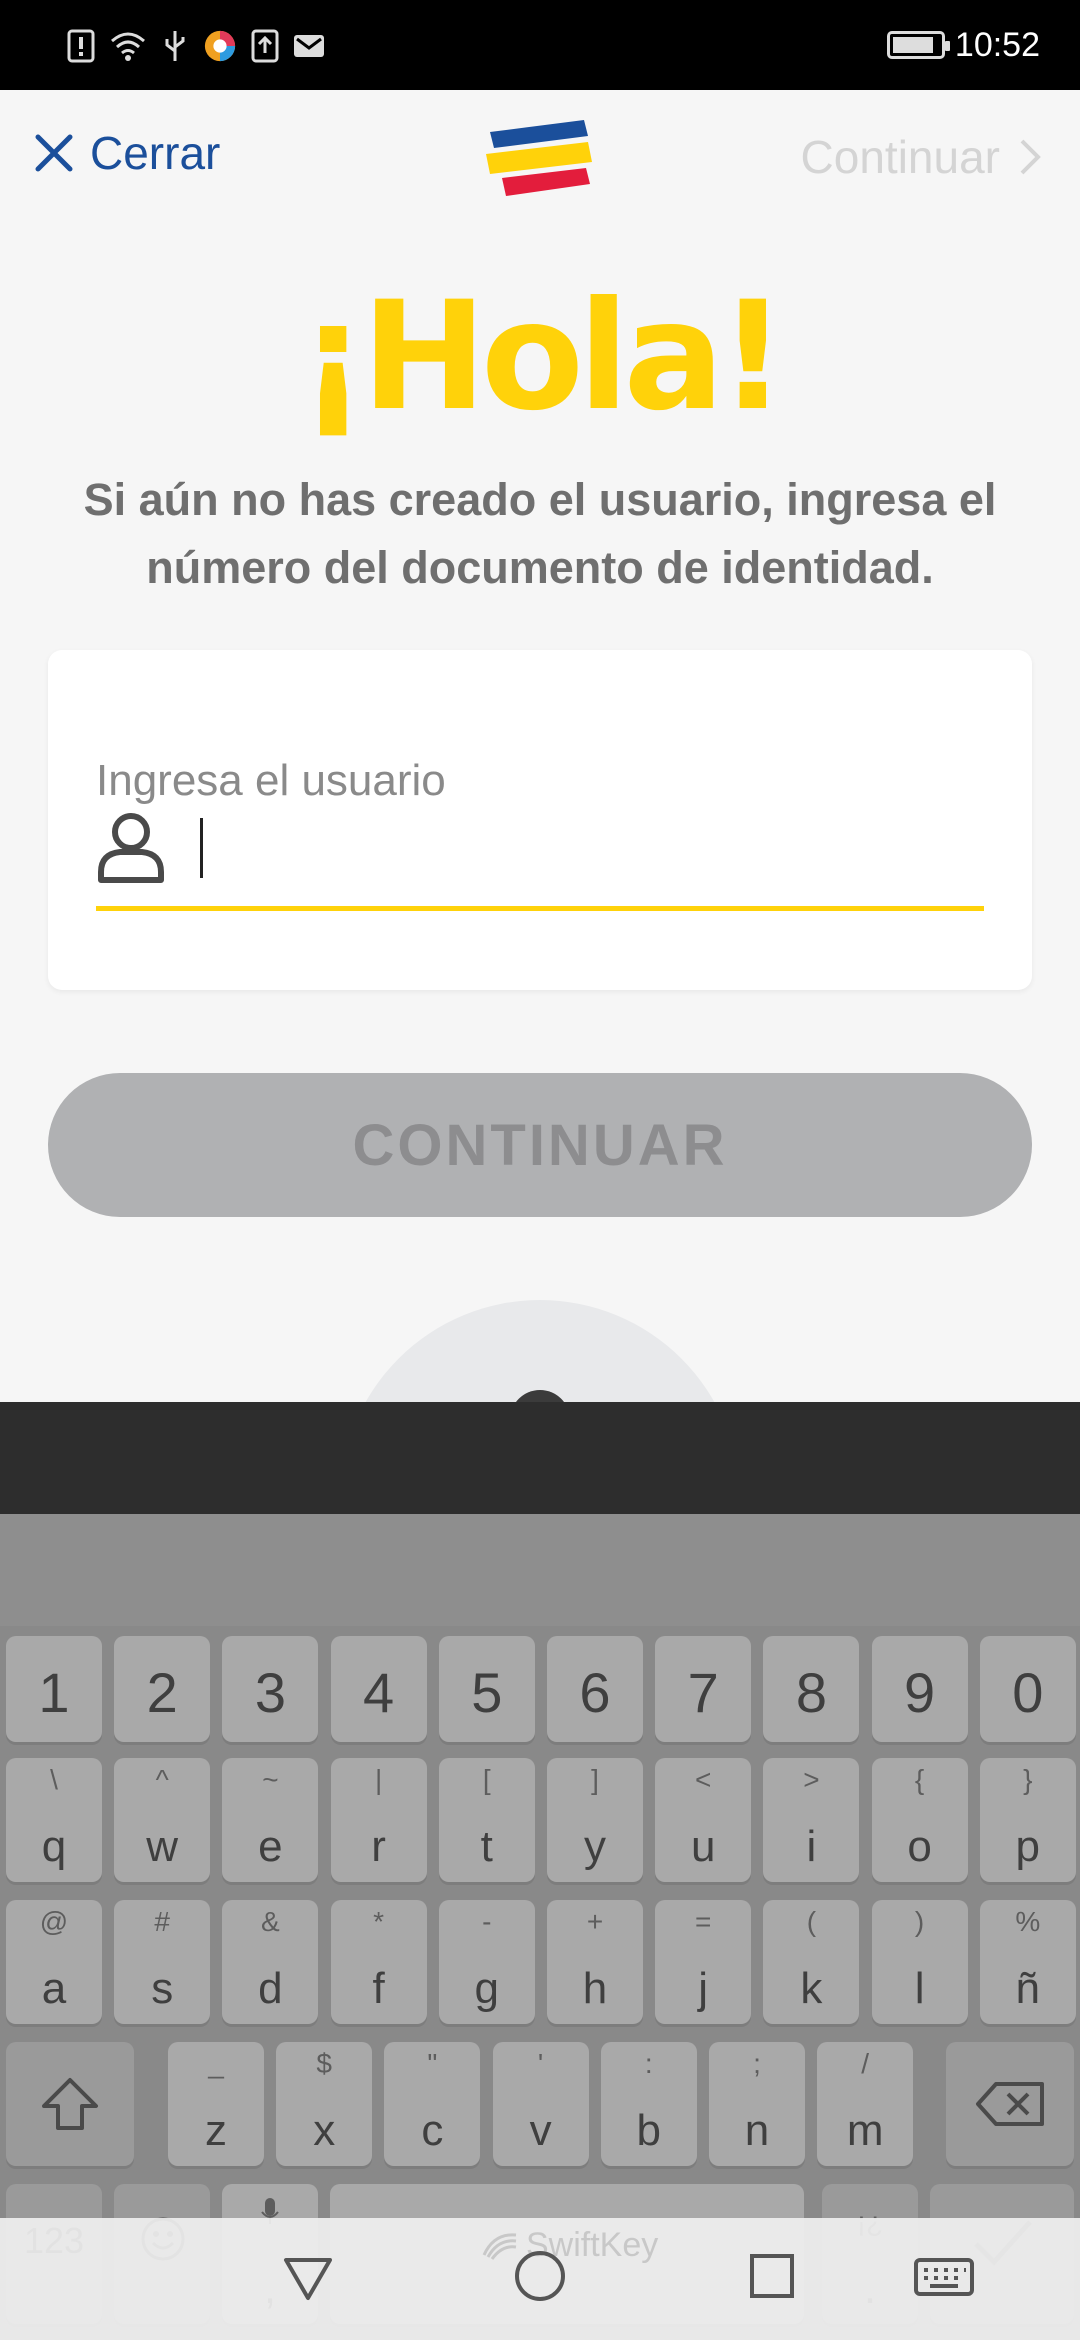  Describe the element at coordinates (378, 1988) in the screenshot. I see `key-label: f` at that location.